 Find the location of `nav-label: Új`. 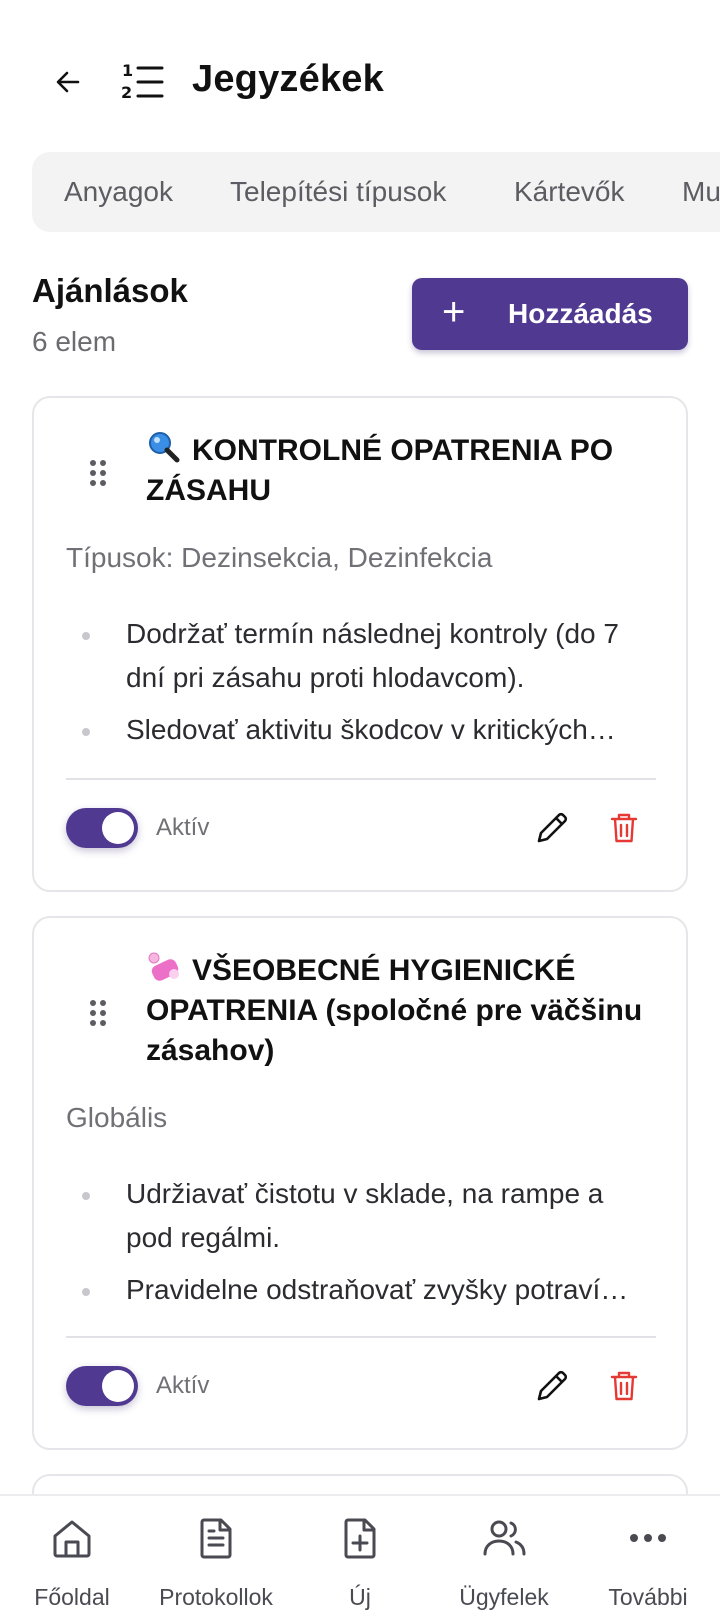

nav-label: Új is located at coordinates (360, 1597).